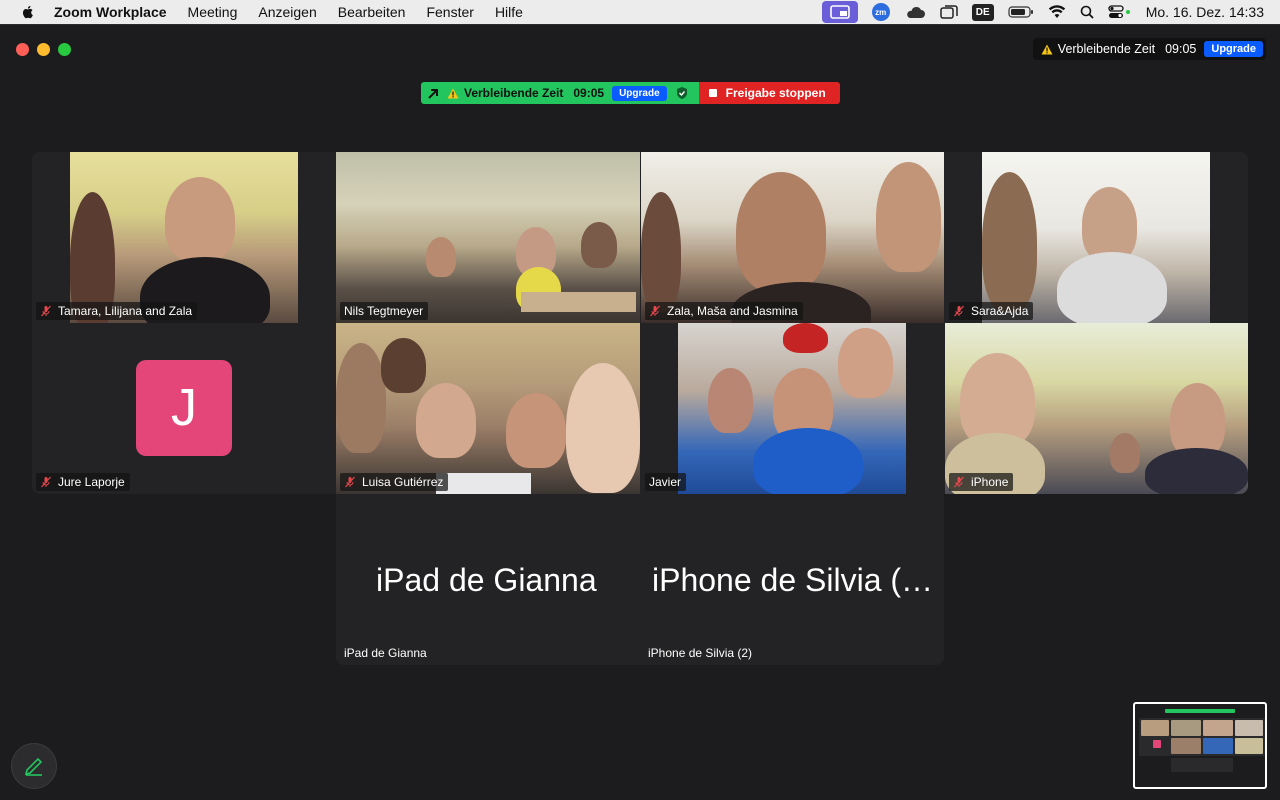 The image size is (1280, 800). I want to click on screen-share-status-icon, so click(839, 12).